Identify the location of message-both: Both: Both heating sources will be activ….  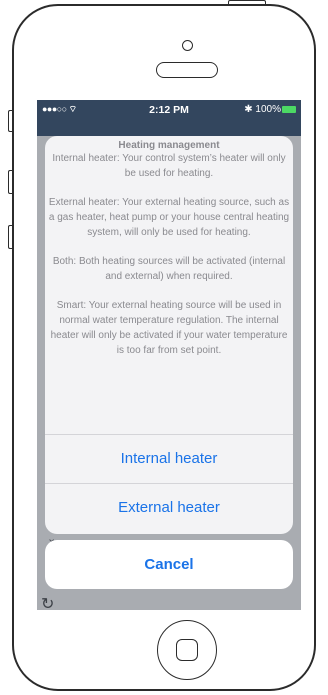
(169, 269).